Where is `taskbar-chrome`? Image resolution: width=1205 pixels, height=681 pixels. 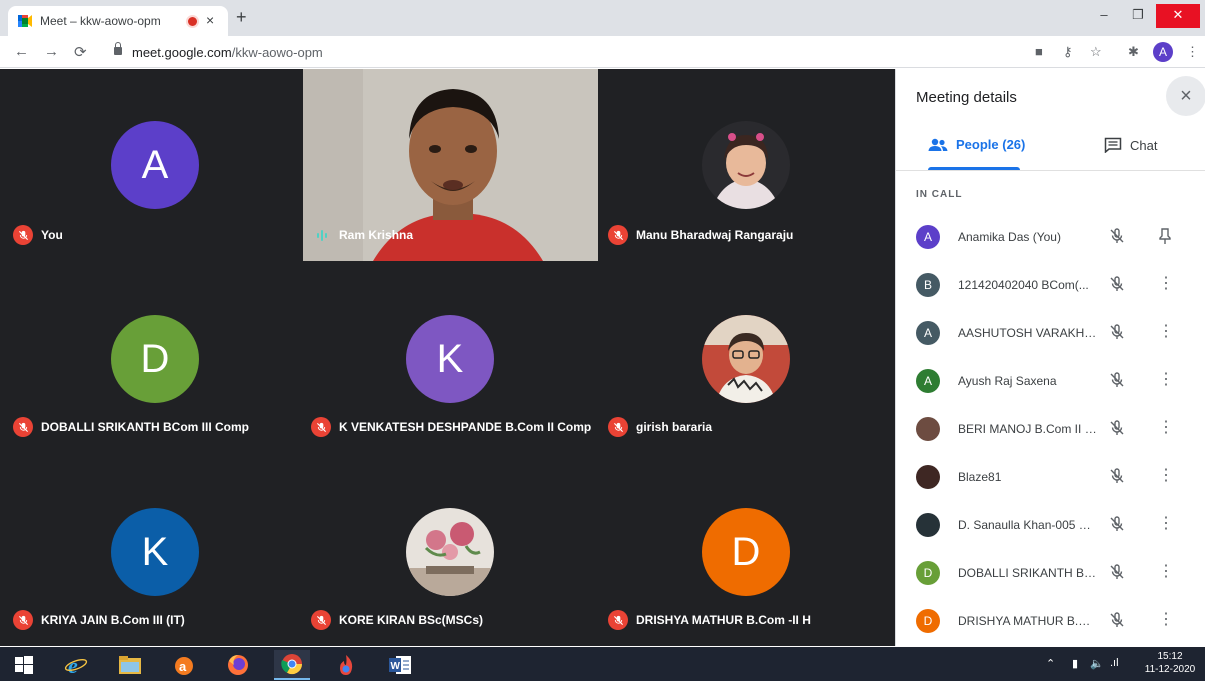 taskbar-chrome is located at coordinates (292, 665).